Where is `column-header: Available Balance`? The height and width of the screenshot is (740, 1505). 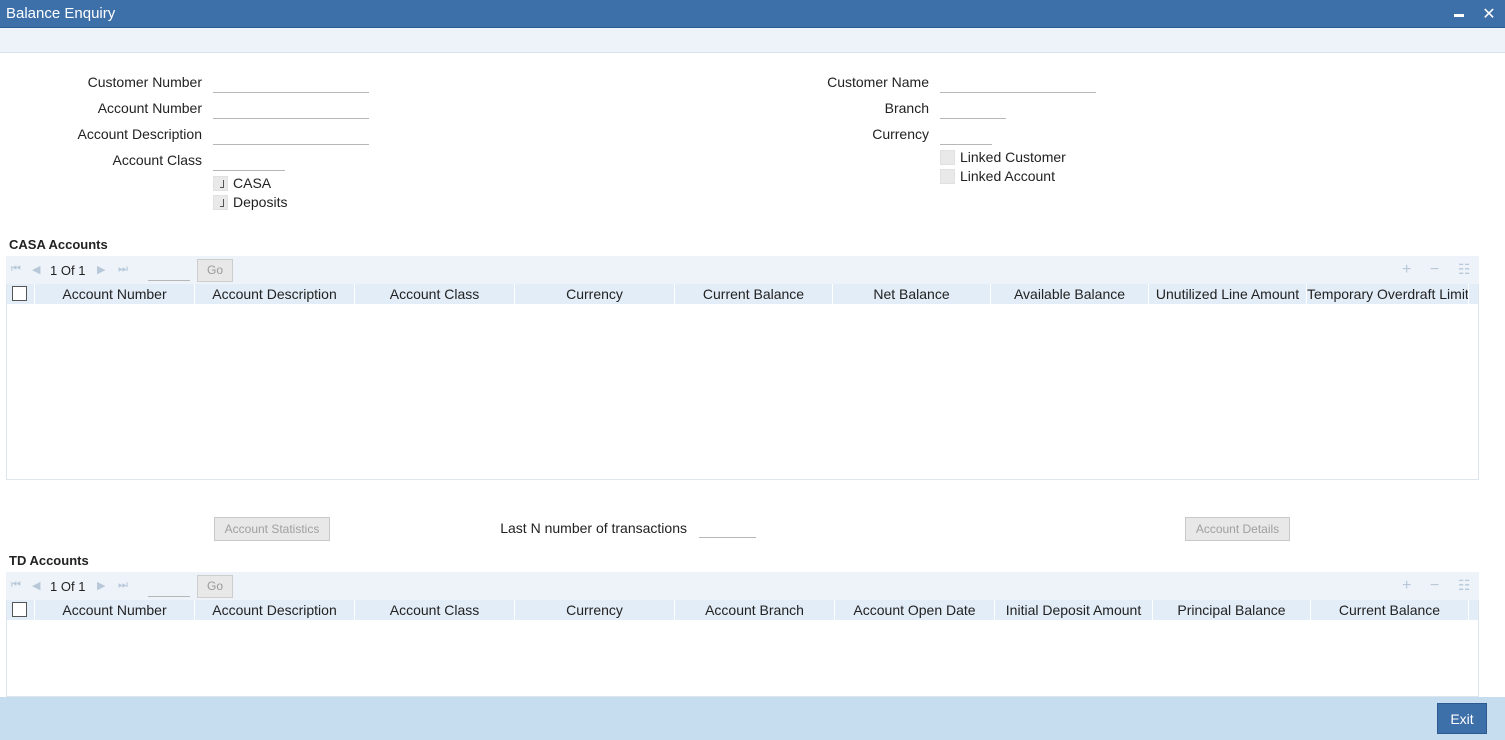 column-header: Available Balance is located at coordinates (1070, 294).